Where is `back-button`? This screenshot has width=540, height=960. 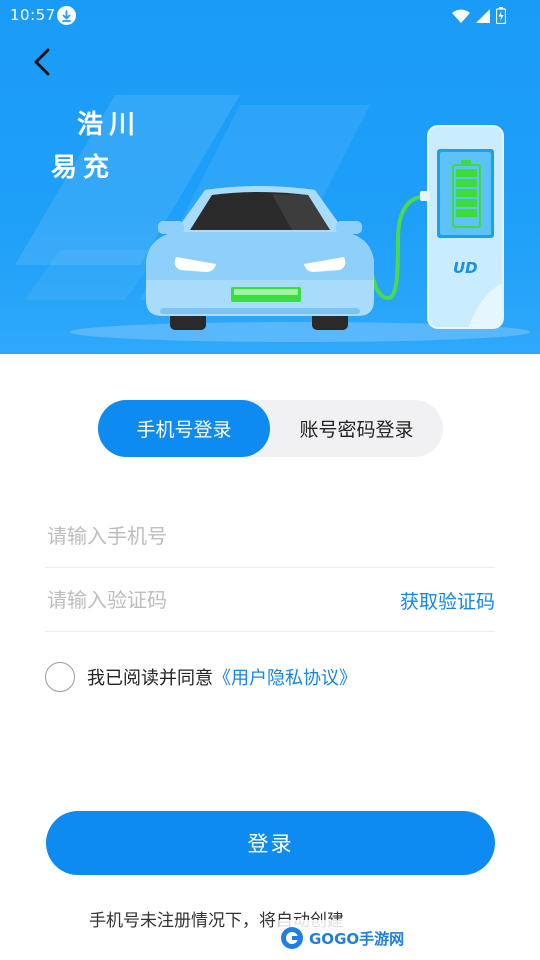
back-button is located at coordinates (42, 62).